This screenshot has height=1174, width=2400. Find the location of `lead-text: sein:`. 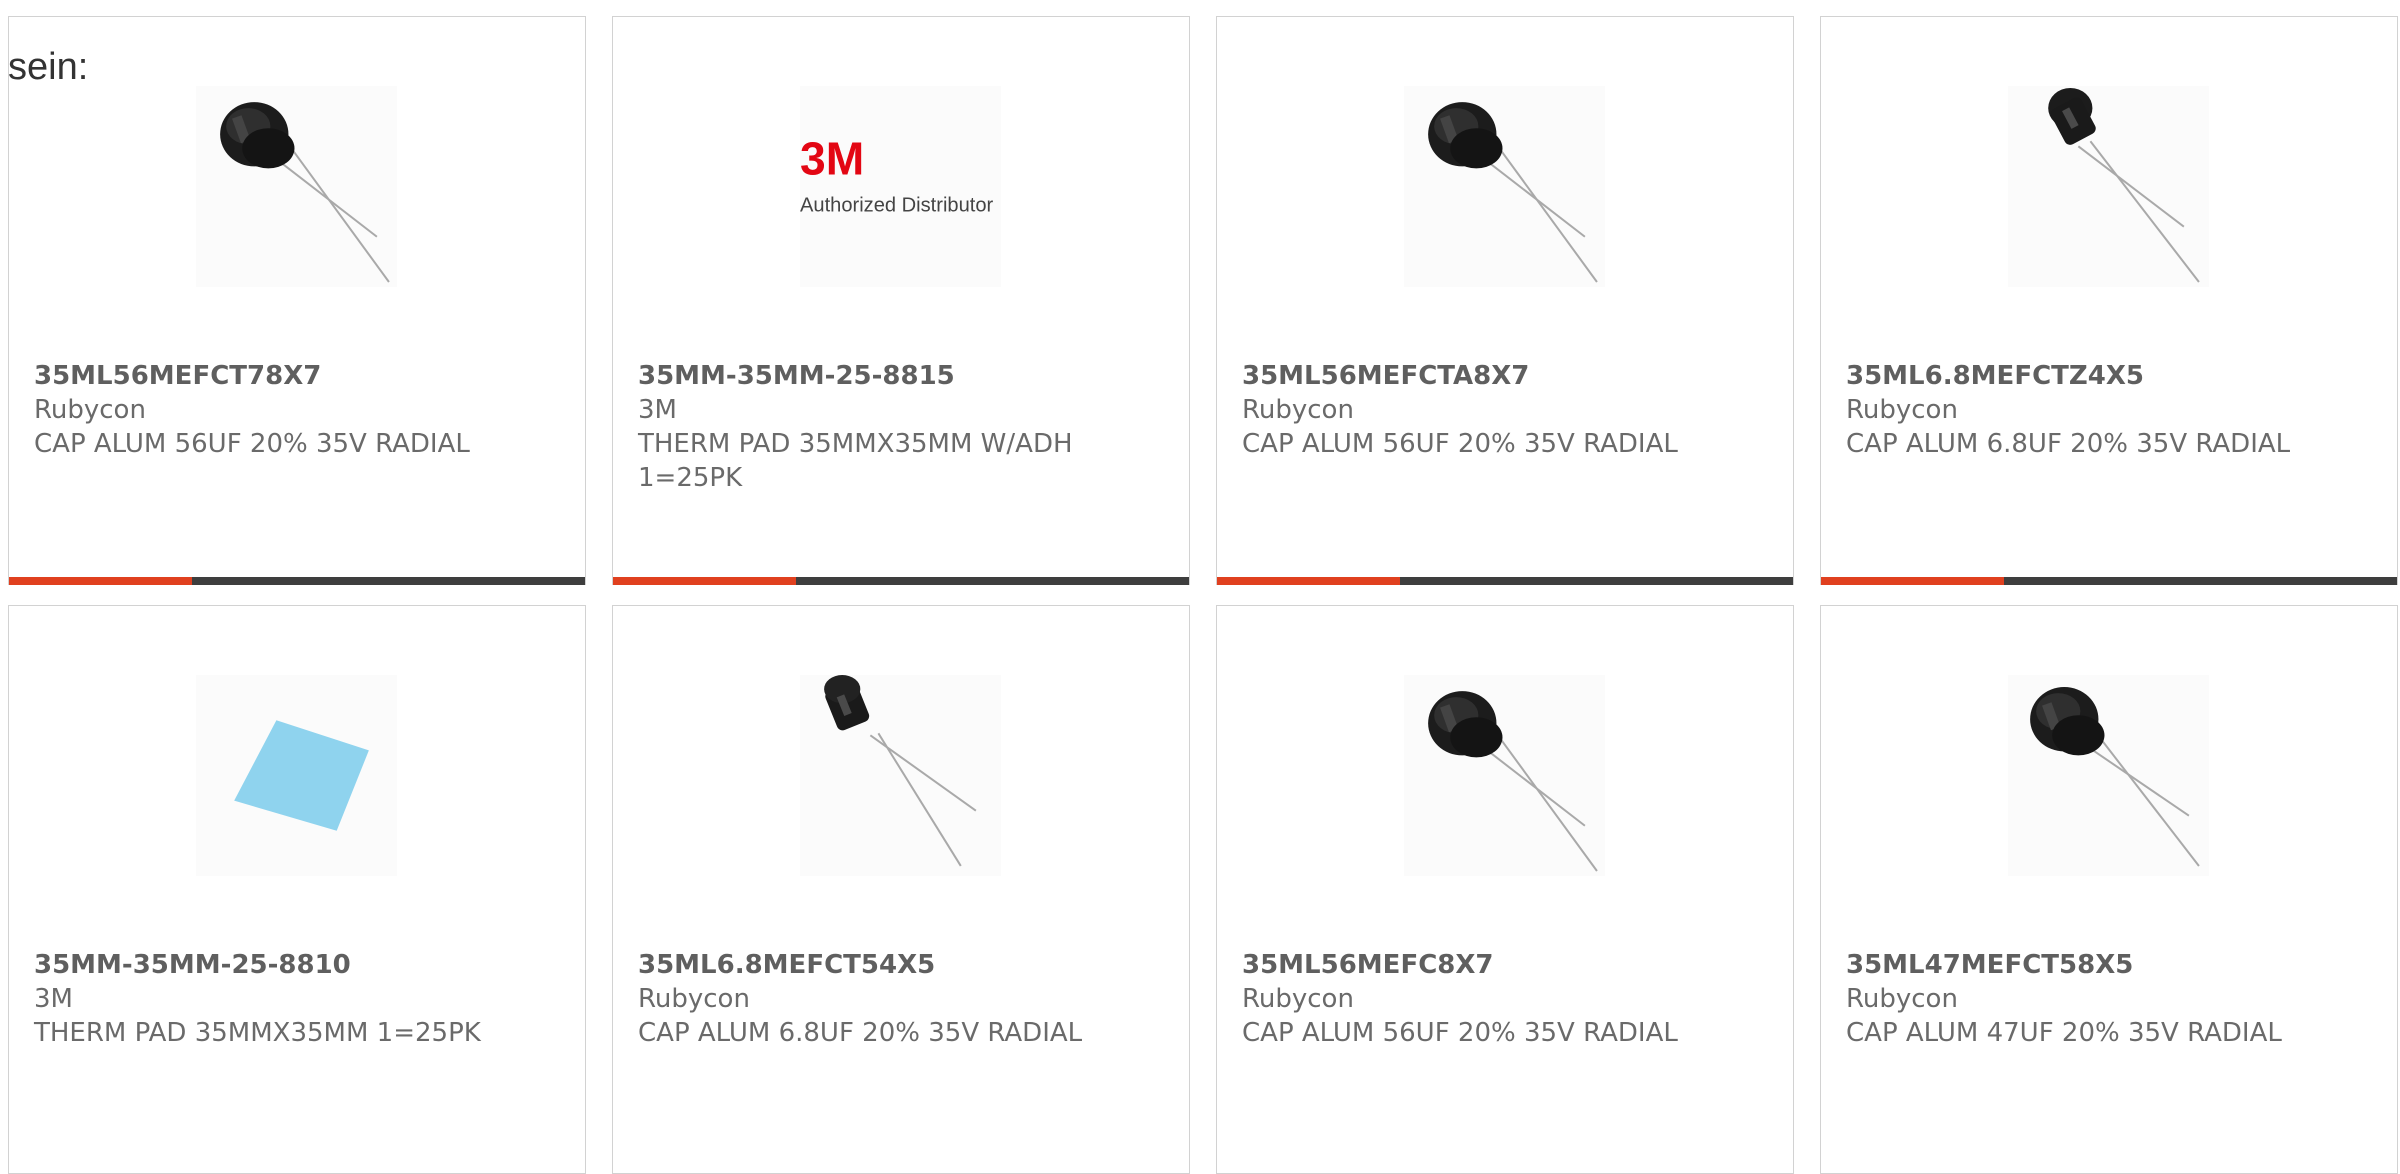

lead-text: sein: is located at coordinates (48, 67).